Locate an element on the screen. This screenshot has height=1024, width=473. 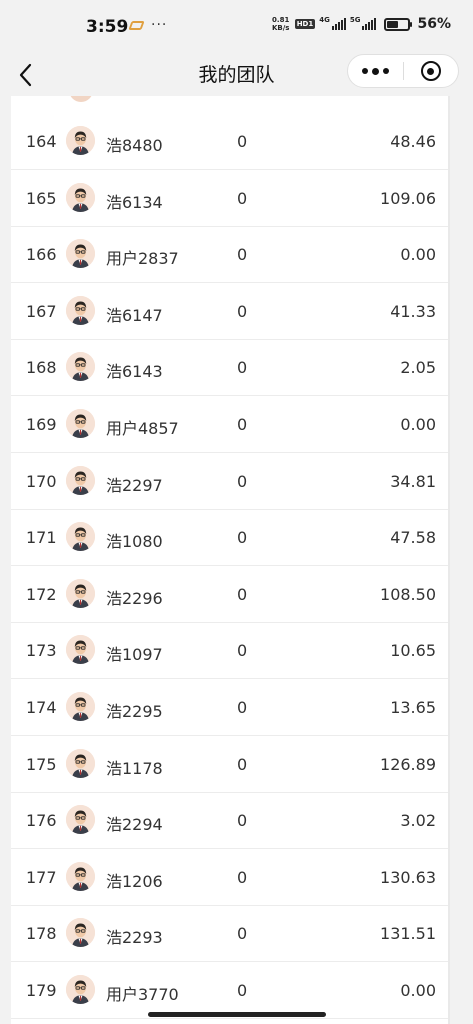
member-amount: 34.81 is located at coordinates (413, 481).